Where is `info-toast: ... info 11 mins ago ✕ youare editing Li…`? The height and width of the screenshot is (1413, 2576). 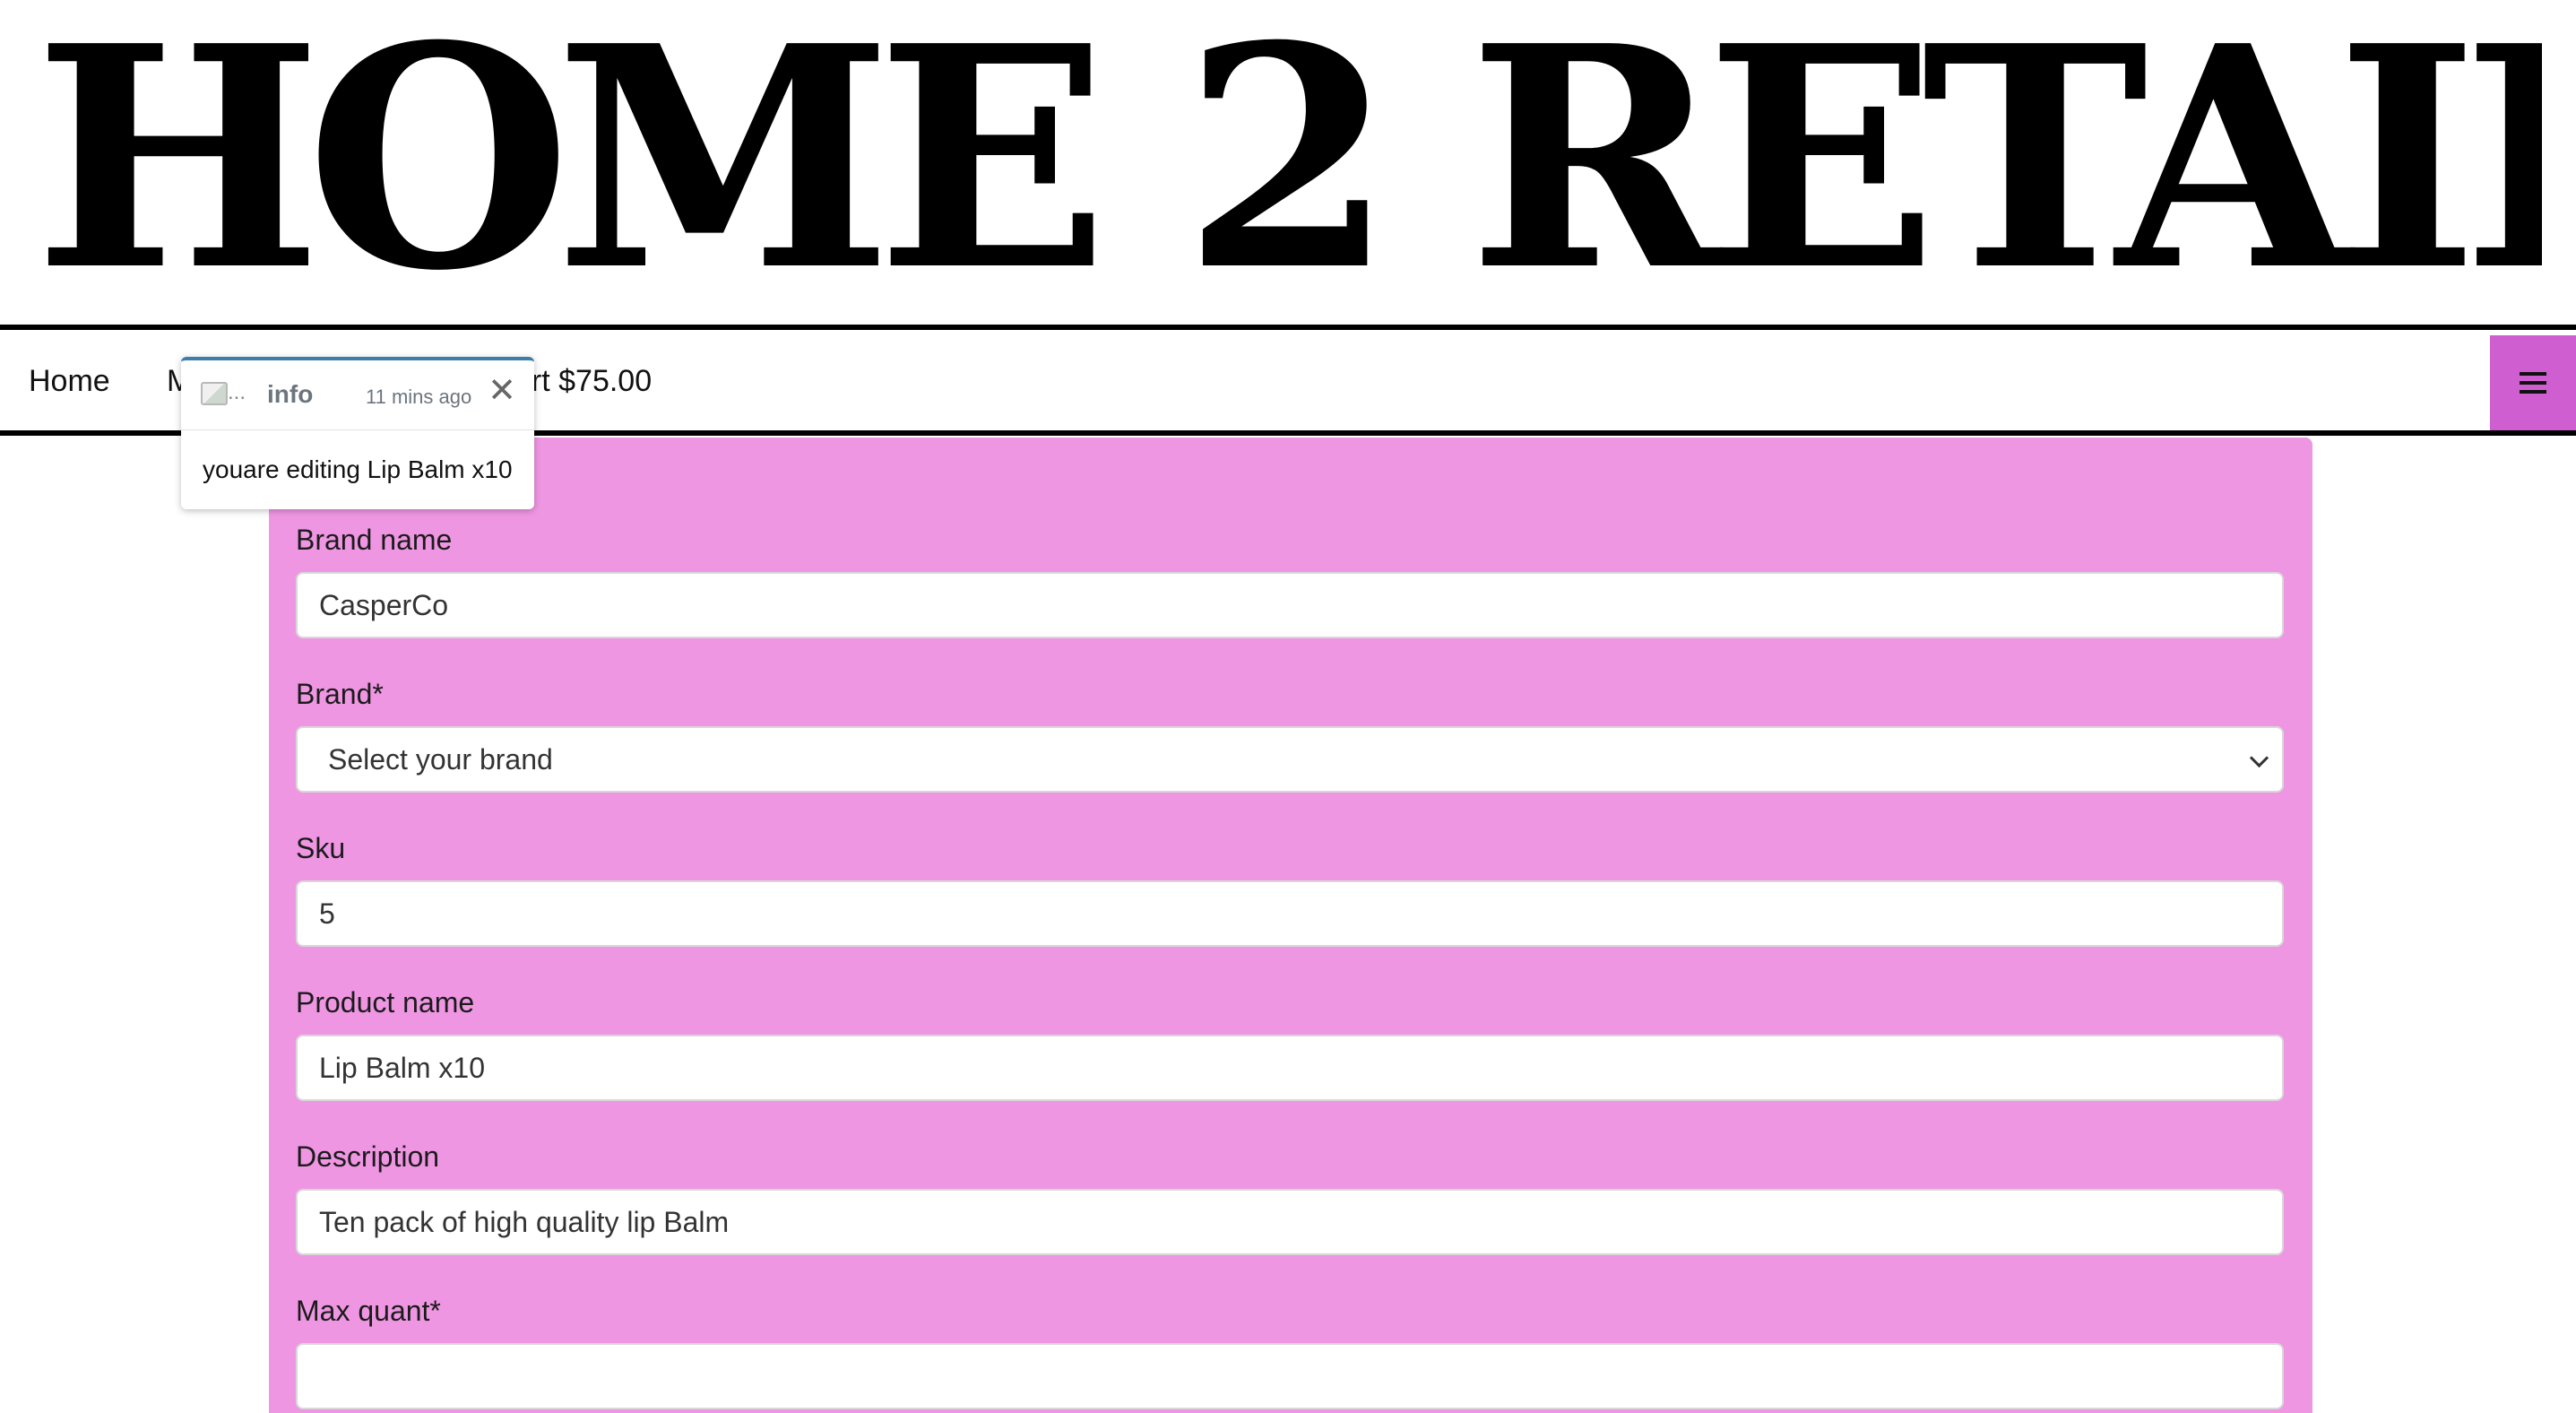 info-toast: ... info 11 mins ago ✕ youare editing Li… is located at coordinates (357, 433).